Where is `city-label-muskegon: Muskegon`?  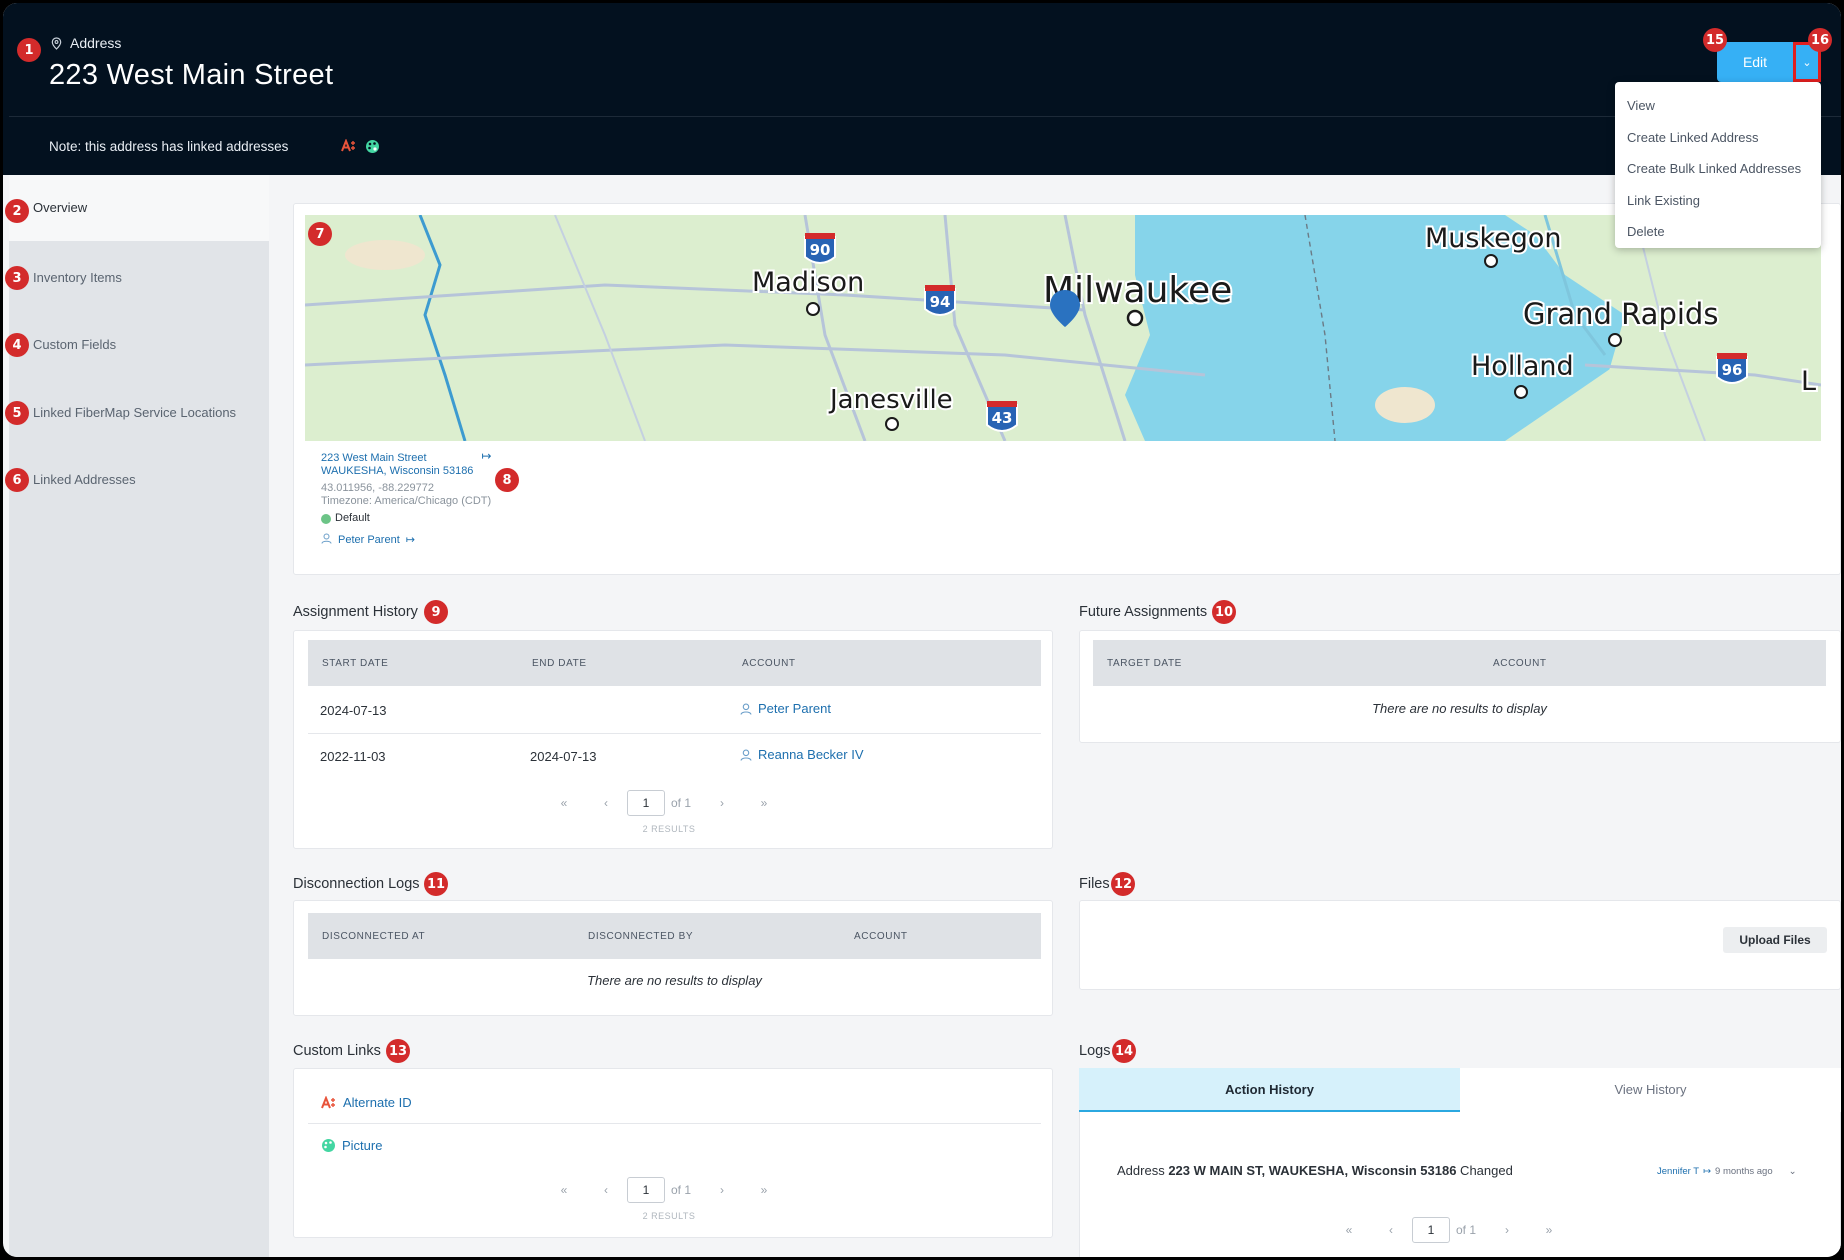
city-label-muskegon: Muskegon is located at coordinates (1493, 238).